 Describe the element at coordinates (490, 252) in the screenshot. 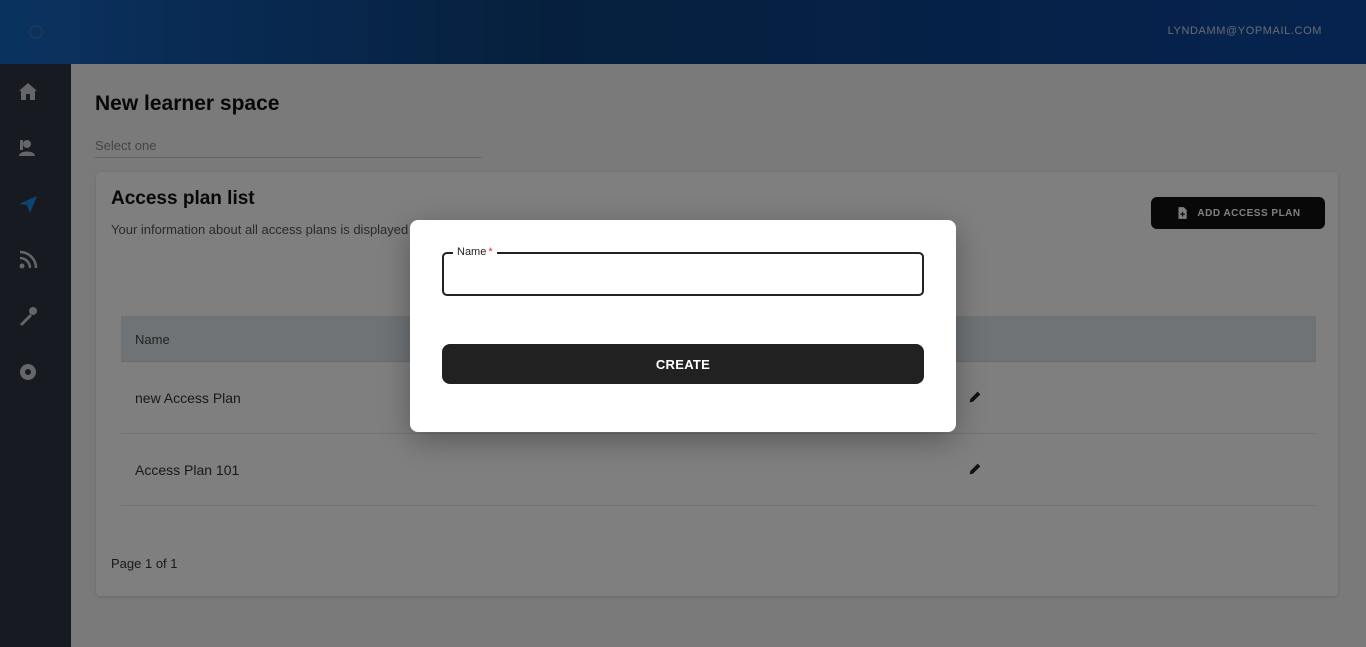

I see `required-marker: *` at that location.